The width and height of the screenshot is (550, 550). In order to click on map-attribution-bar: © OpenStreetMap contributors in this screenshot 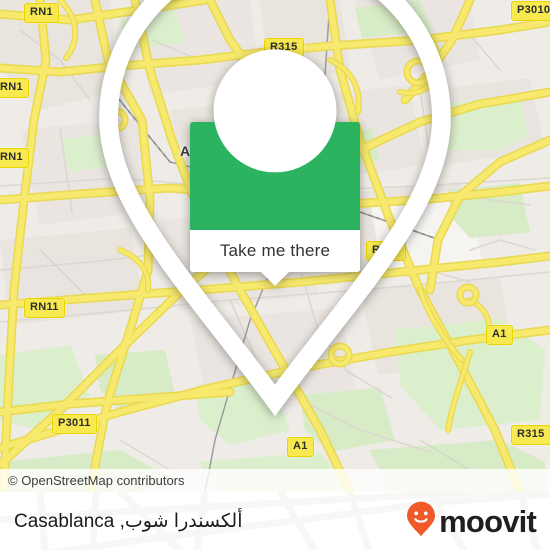, I will do `click(275, 480)`.